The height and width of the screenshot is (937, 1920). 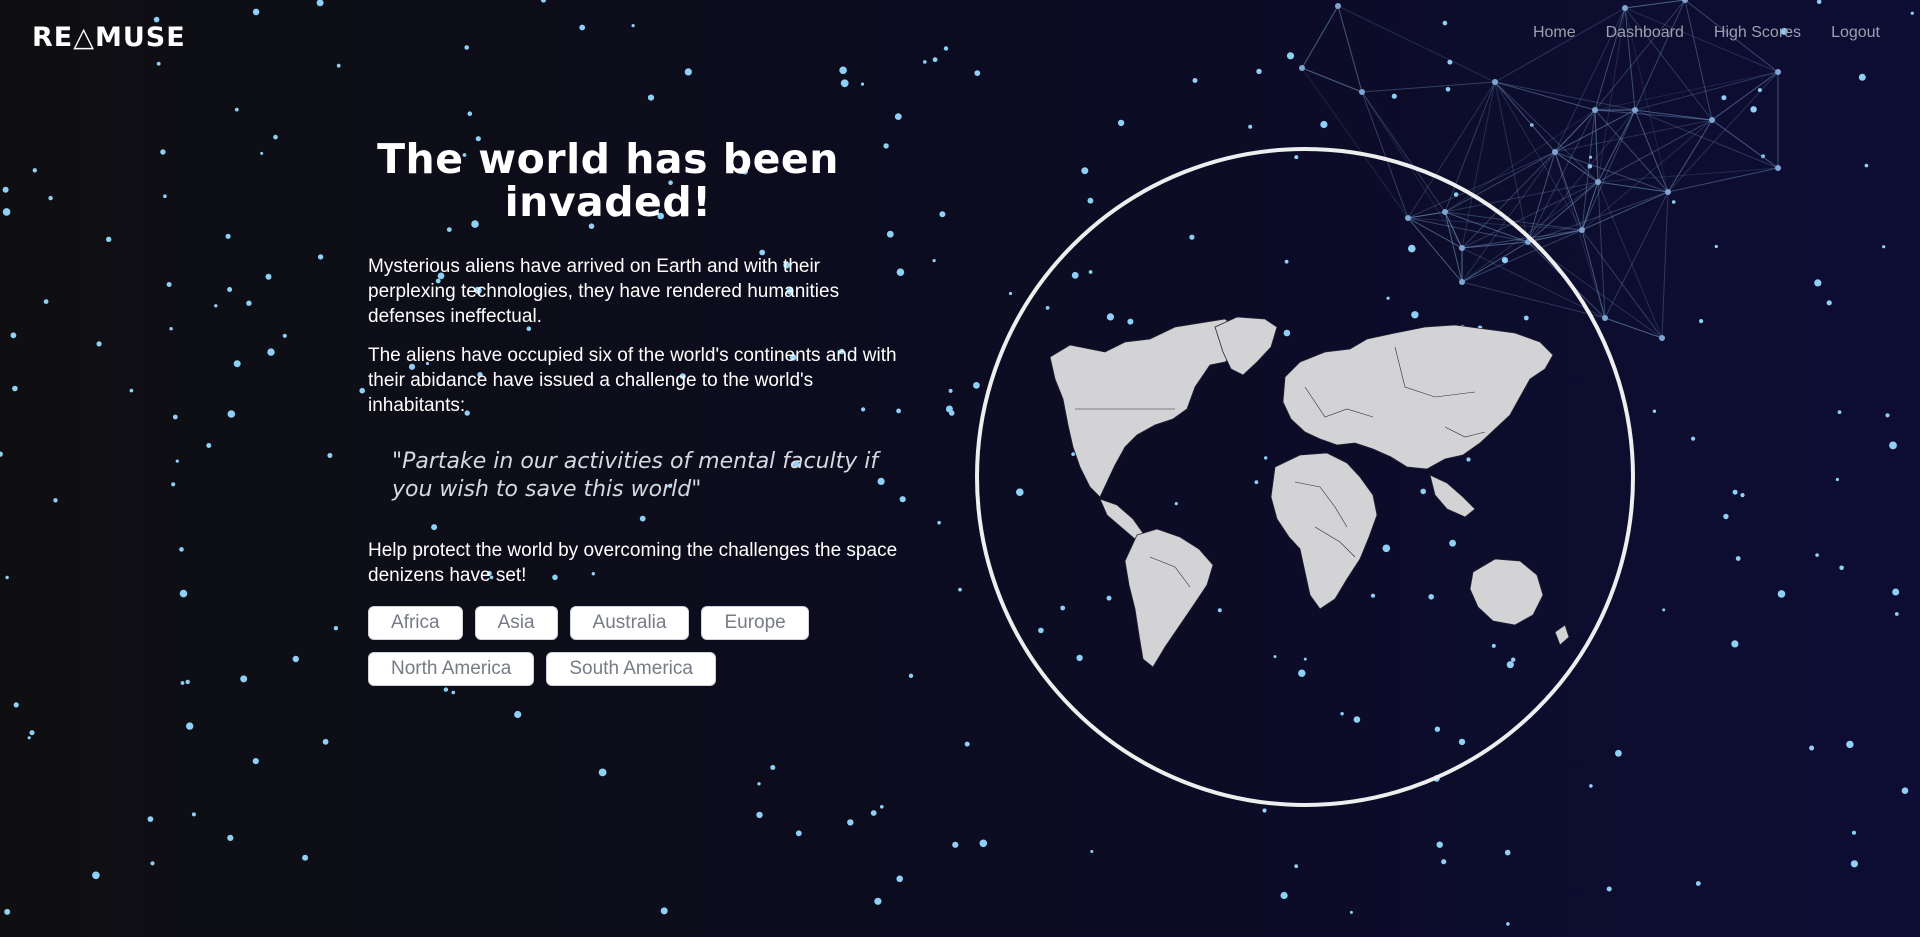 What do you see at coordinates (415, 623) in the screenshot?
I see `continent-button-africa: Africa` at bounding box center [415, 623].